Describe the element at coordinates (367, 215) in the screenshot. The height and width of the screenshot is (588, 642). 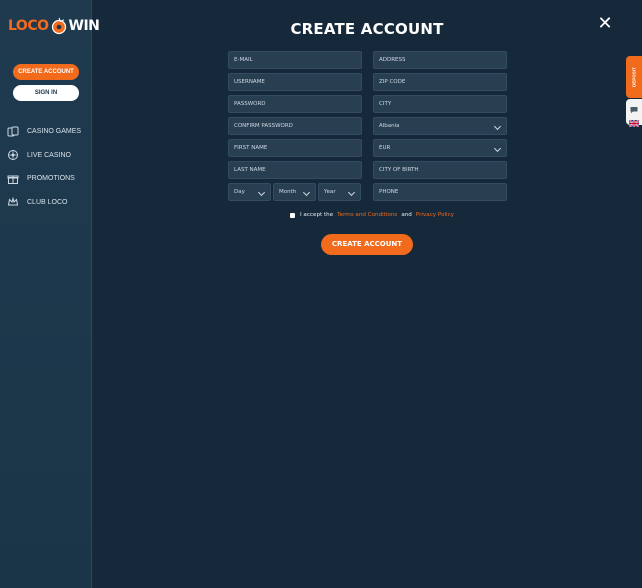
I see `terms-link: Terms and Conditions` at that location.